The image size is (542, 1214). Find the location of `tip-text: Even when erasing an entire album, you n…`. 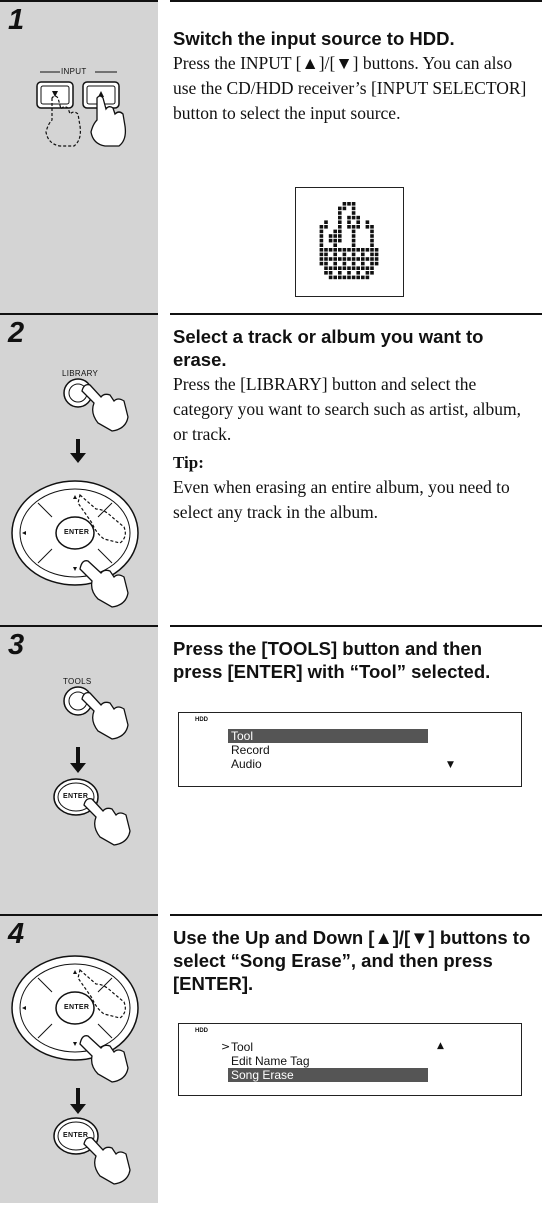

tip-text: Even when erasing an entire album, you n… is located at coordinates (341, 499).